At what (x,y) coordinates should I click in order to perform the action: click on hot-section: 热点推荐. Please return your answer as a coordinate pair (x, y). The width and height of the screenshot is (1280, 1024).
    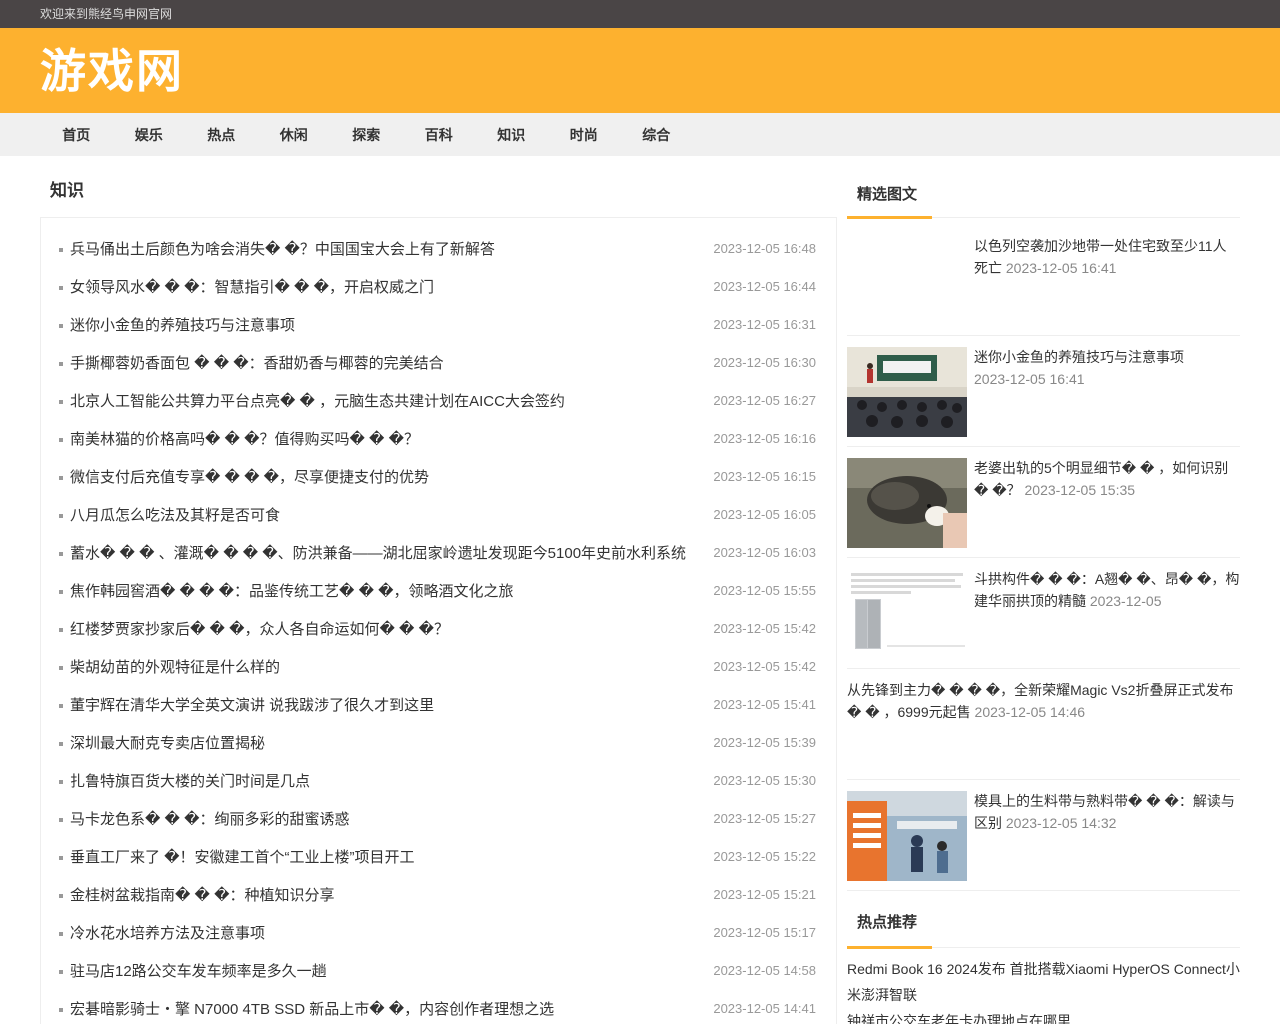
    Looking at the image, I should click on (1043, 917).